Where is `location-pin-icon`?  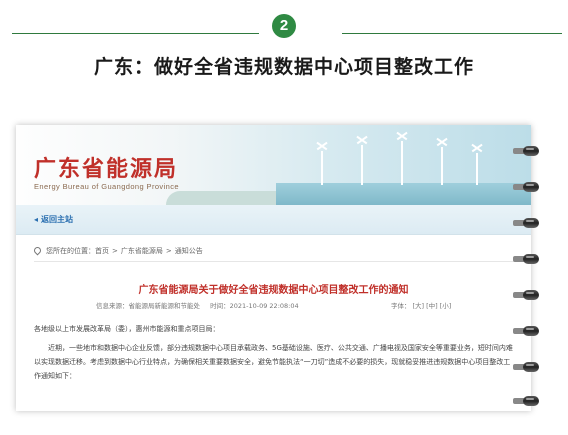 location-pin-icon is located at coordinates (37, 250).